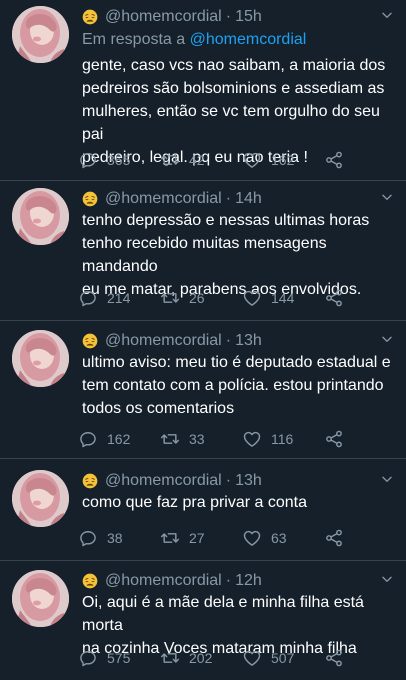 The image size is (406, 680). I want to click on reply-count: 214, so click(119, 298).